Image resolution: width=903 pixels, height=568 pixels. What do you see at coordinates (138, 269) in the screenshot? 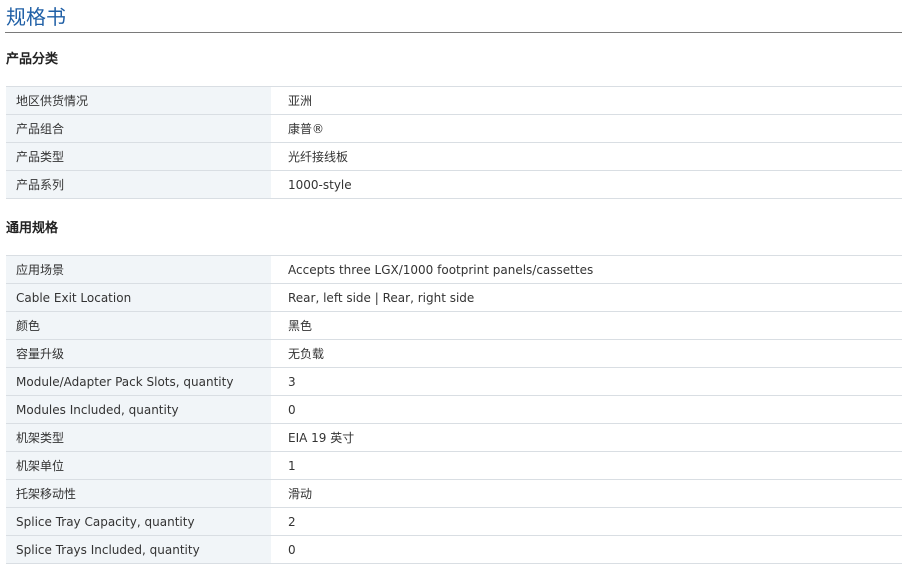
I see `spec-label: 应用场景` at bounding box center [138, 269].